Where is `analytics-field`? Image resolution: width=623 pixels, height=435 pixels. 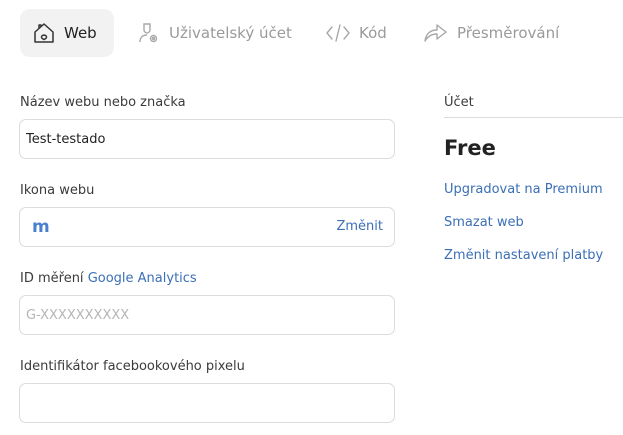
analytics-field is located at coordinates (207, 315).